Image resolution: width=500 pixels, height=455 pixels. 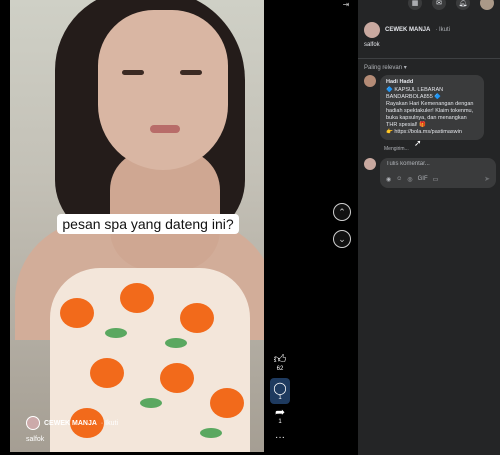 What do you see at coordinates (146, 224) in the screenshot?
I see `video-caption: pesan spa yang dateng ini?` at bounding box center [146, 224].